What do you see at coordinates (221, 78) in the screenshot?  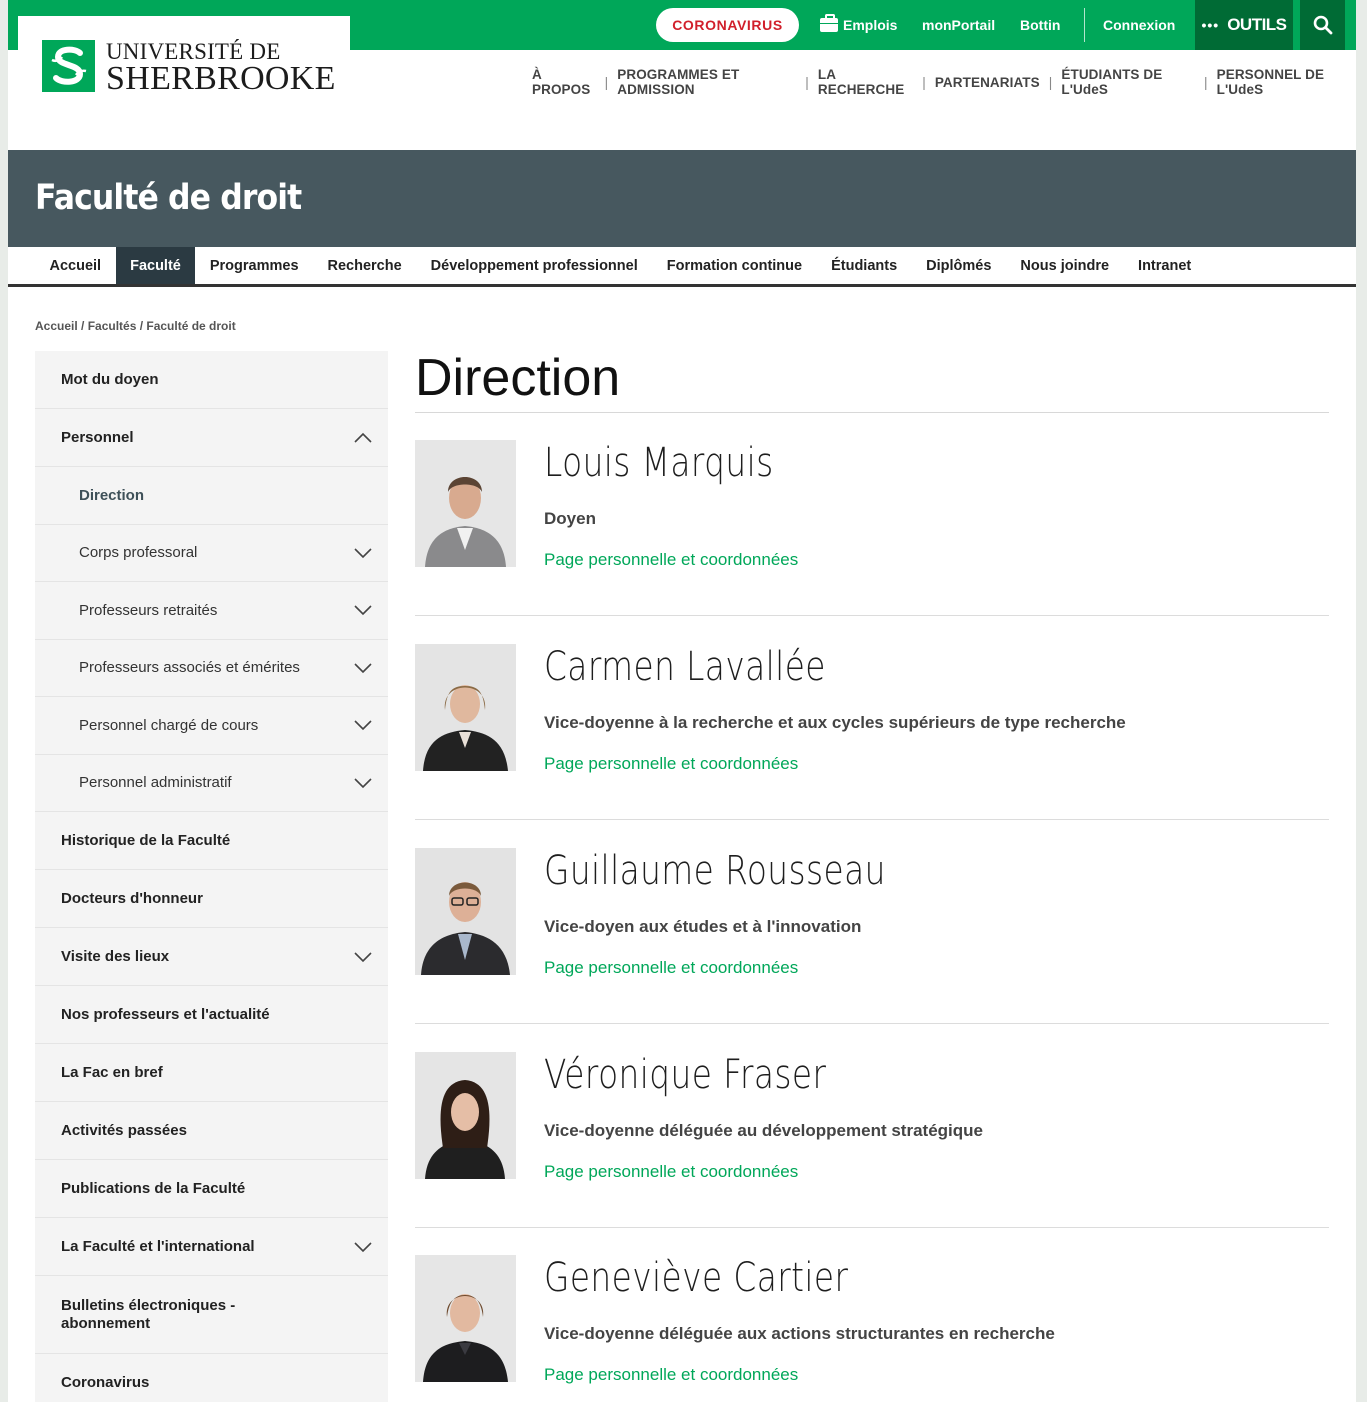 I see `logo-line2: SHERBROOKE` at bounding box center [221, 78].